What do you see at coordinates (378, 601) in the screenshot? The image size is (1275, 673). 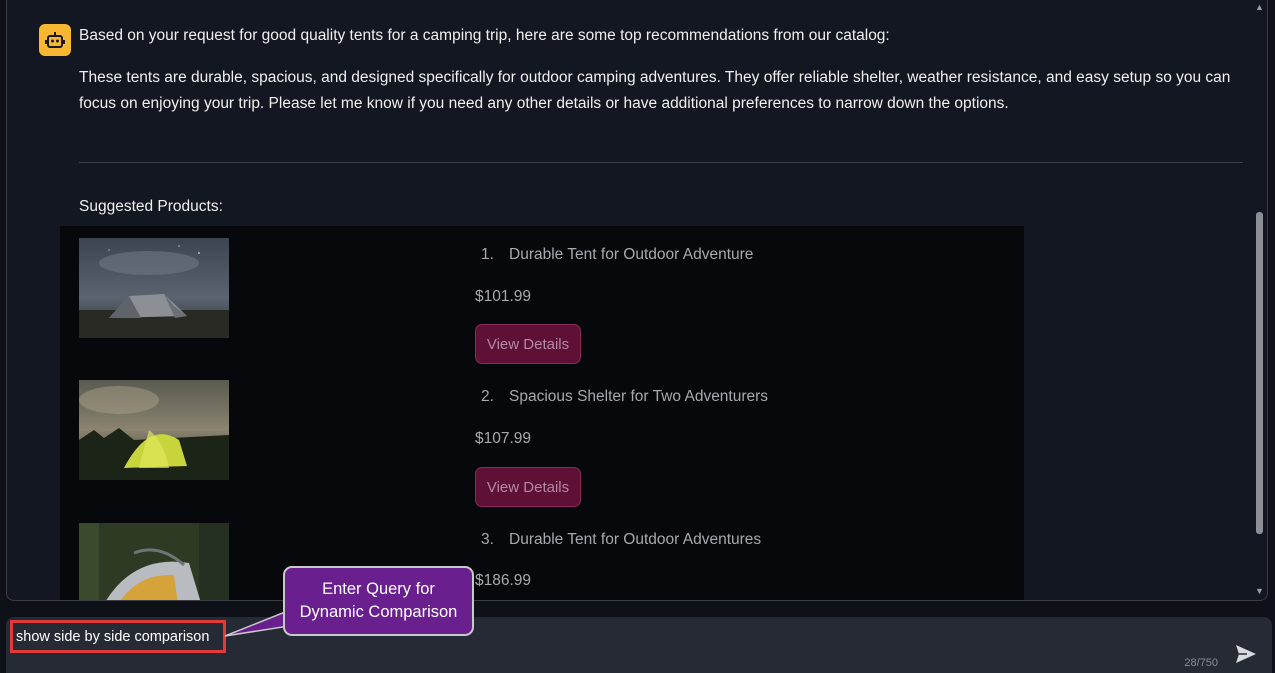 I see `annotation-callout: Enter Query for Dynamic Comparison` at bounding box center [378, 601].